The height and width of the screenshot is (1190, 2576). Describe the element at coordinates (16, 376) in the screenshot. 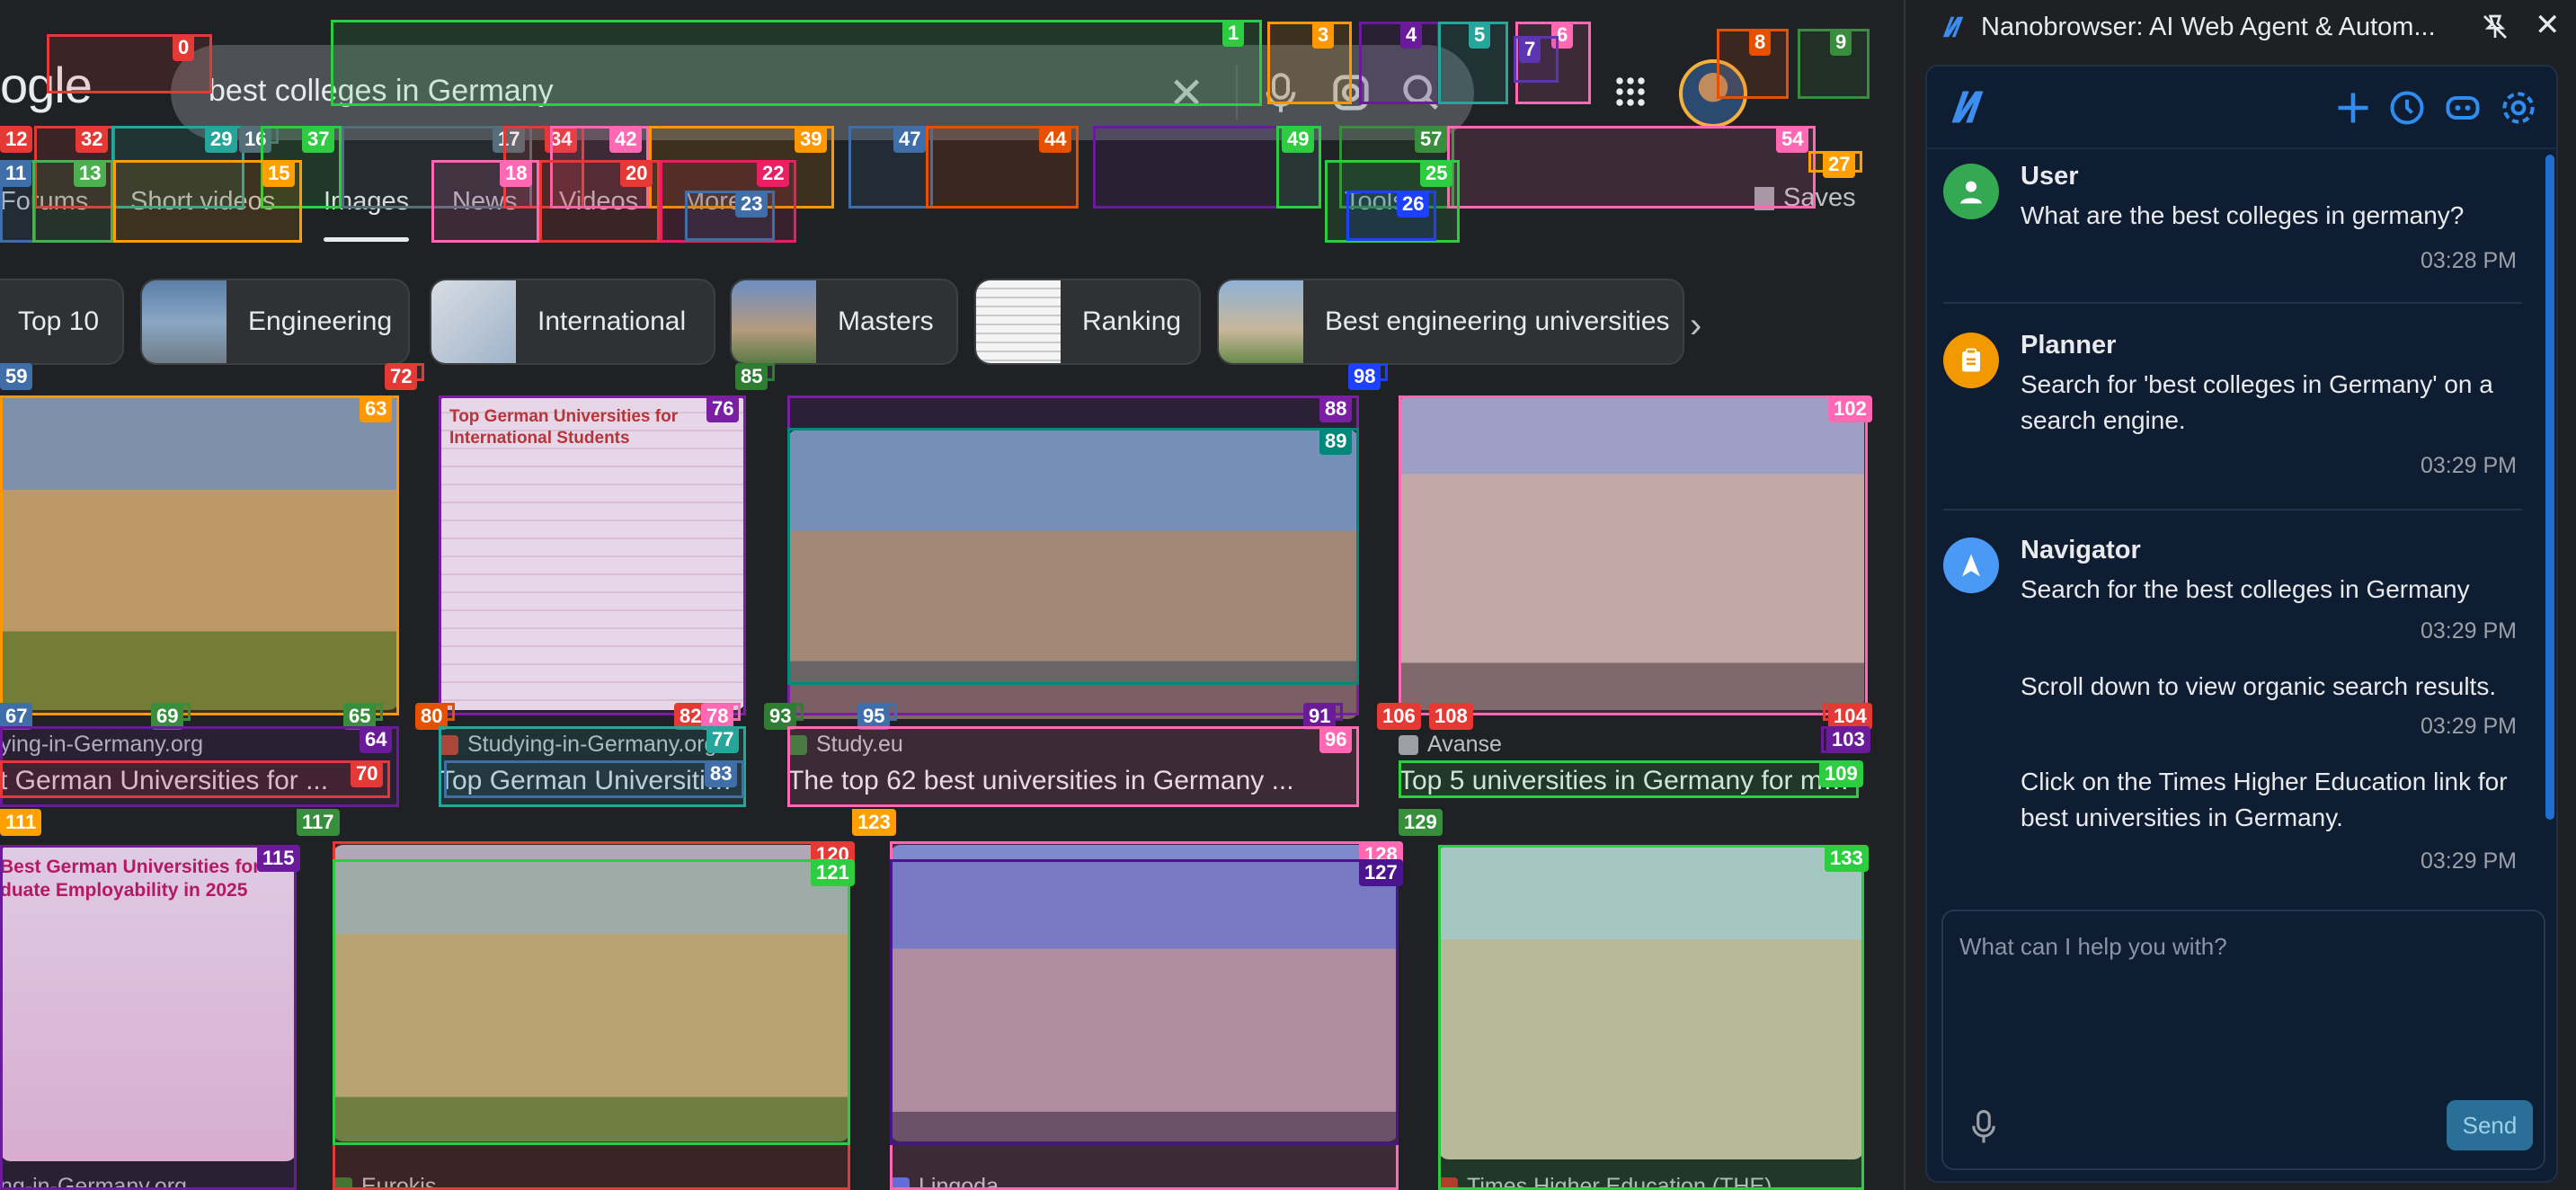

I see `highlight-index-label: 59` at that location.